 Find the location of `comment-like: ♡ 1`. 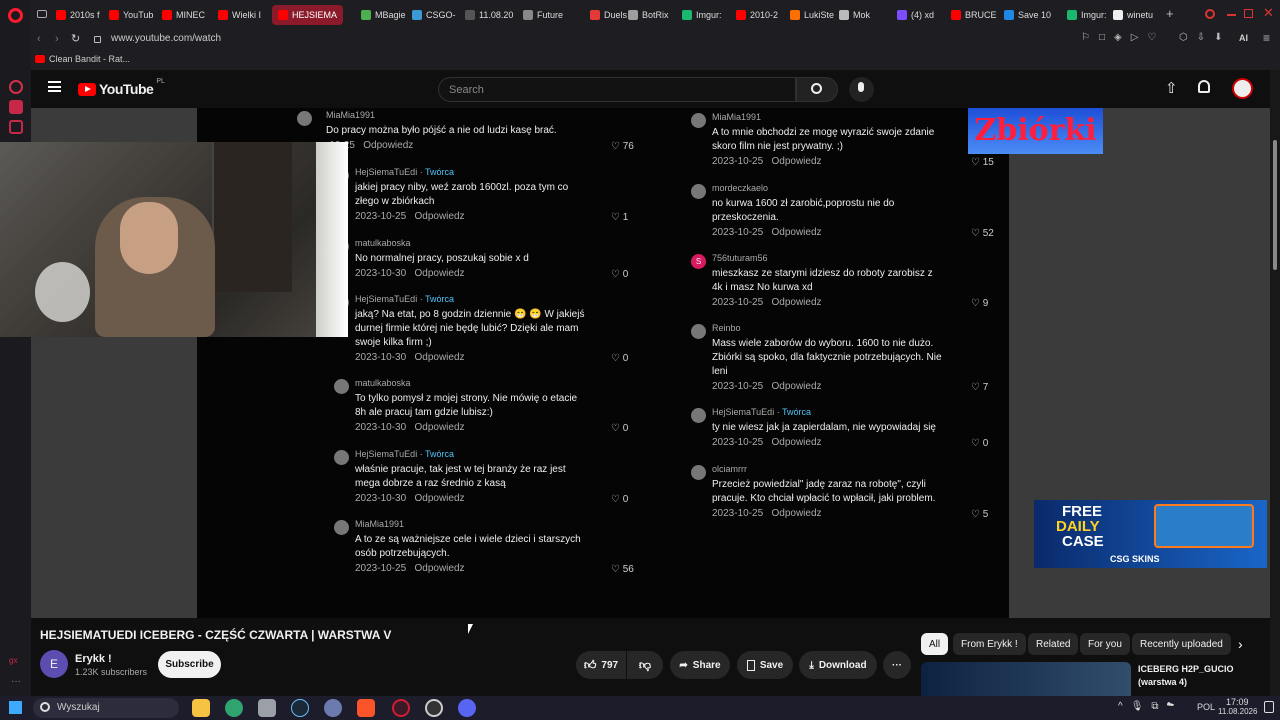

comment-like: ♡ 1 is located at coordinates (619, 217).